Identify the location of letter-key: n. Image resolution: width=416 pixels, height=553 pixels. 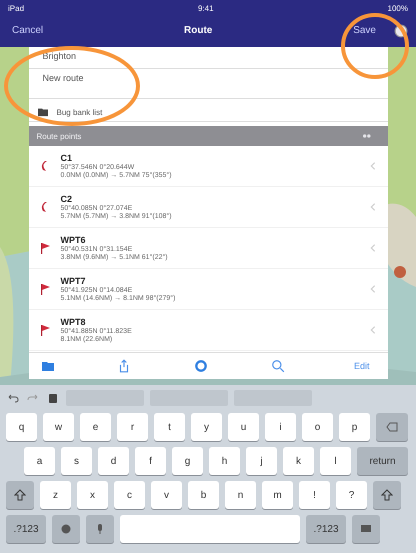
(240, 495).